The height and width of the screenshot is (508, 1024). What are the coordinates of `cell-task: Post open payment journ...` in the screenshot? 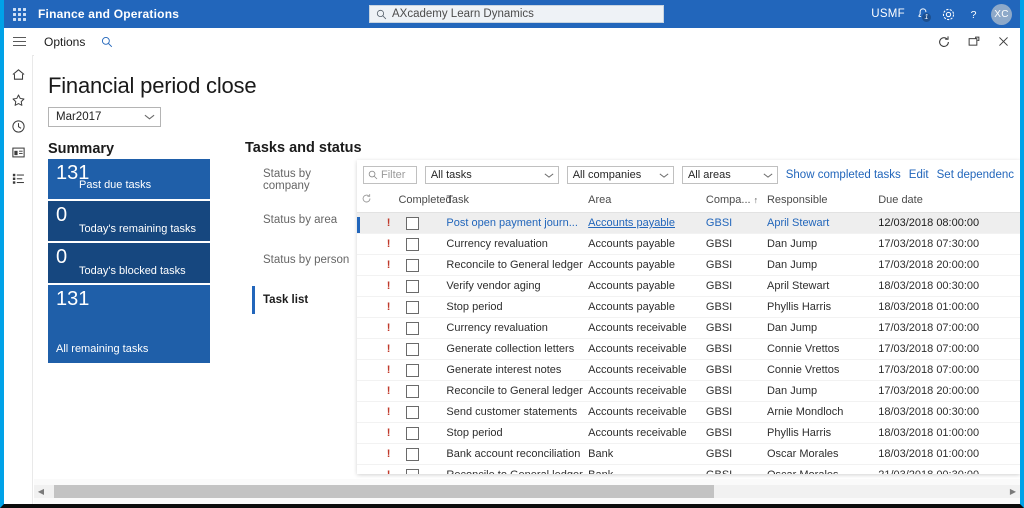 It's located at (517, 223).